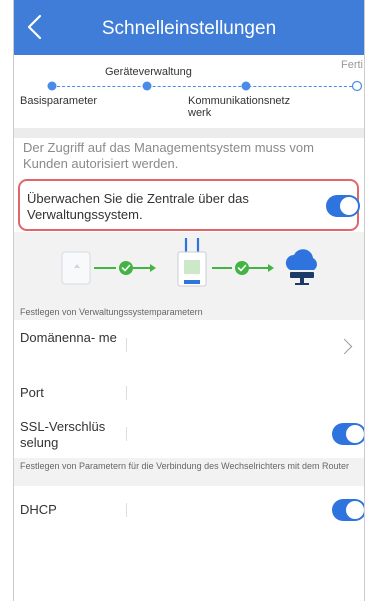 This screenshot has width=365, height=601. Describe the element at coordinates (246, 86) in the screenshot. I see `step-node-kommunikationsnetzwerk` at that location.